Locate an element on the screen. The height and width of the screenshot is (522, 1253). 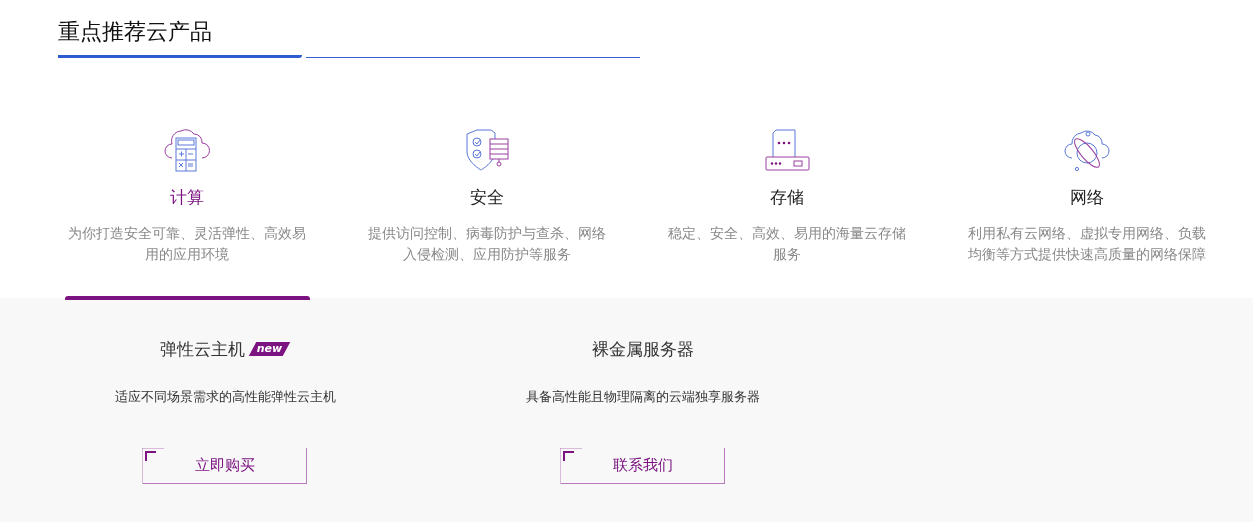
category-tab: 计算 is located at coordinates (187, 197).